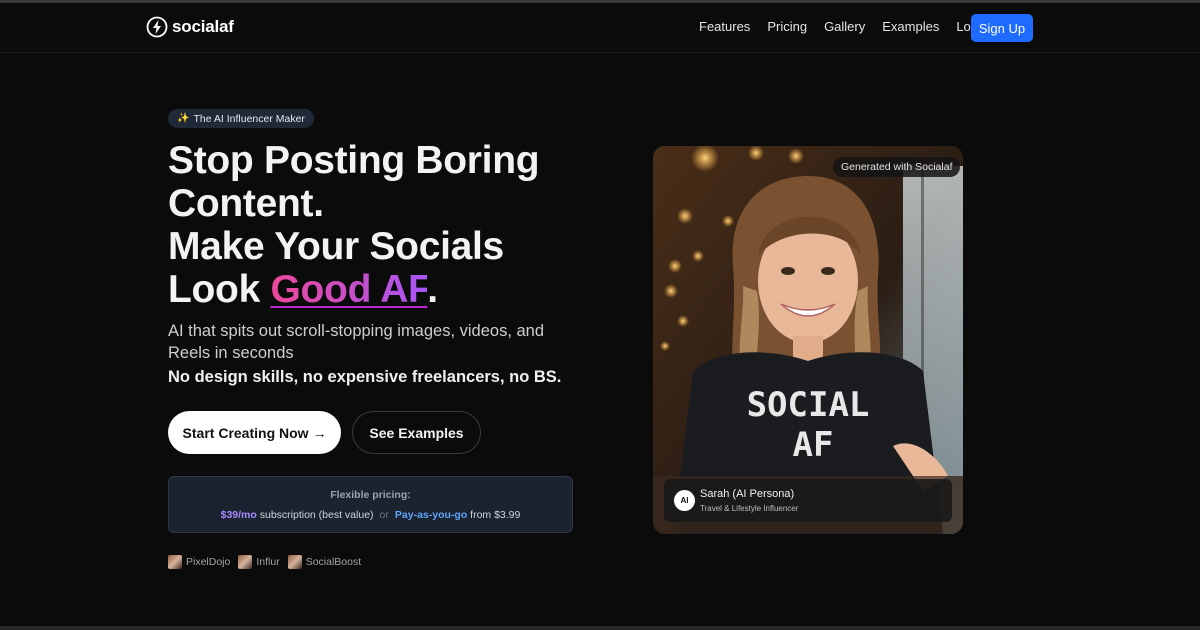 Image resolution: width=1200 pixels, height=630 pixels. I want to click on pricing-or: or, so click(384, 515).